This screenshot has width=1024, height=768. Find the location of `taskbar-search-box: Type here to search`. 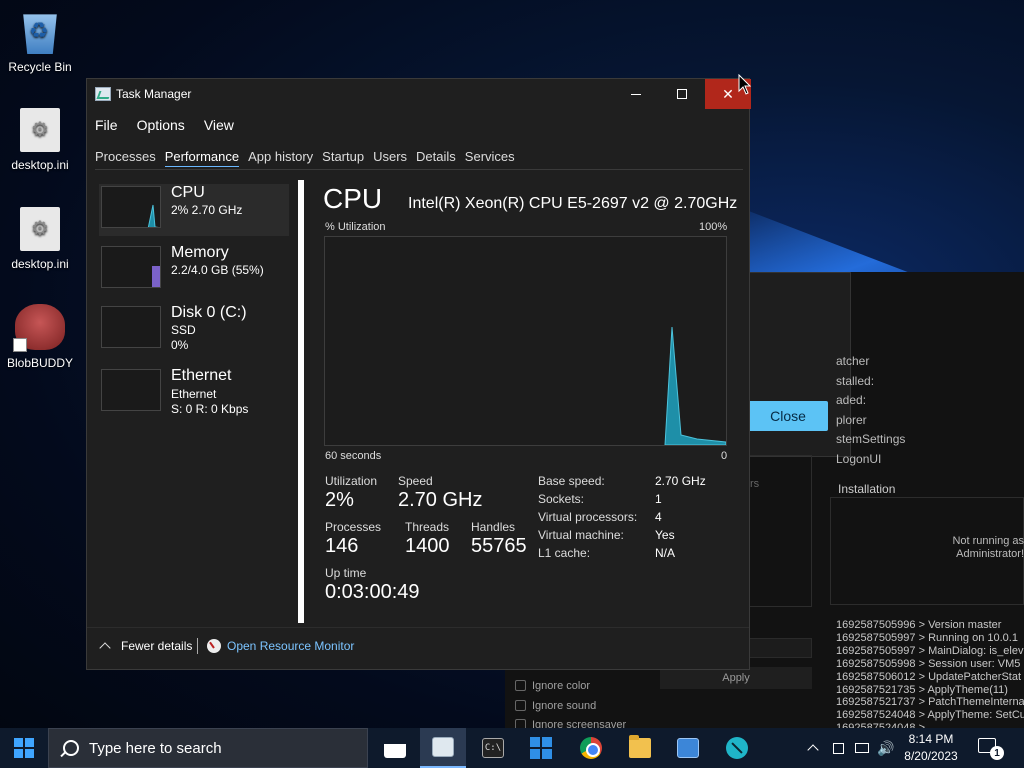

taskbar-search-box: Type here to search is located at coordinates (208, 748).